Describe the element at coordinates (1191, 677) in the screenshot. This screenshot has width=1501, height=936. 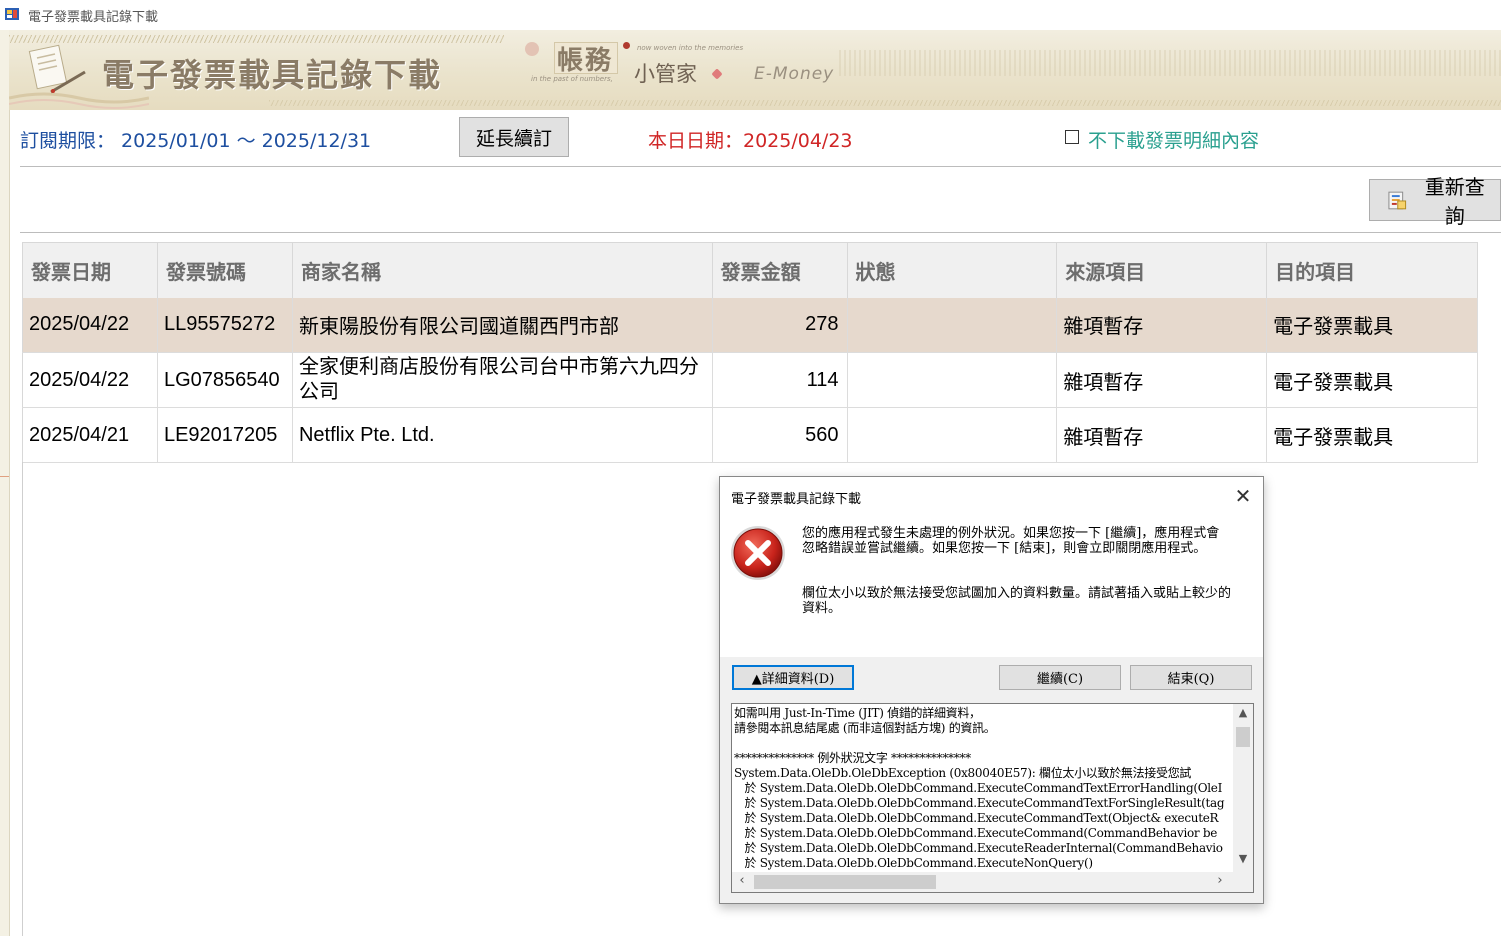
I see `quit-button: 結束(Q)` at that location.